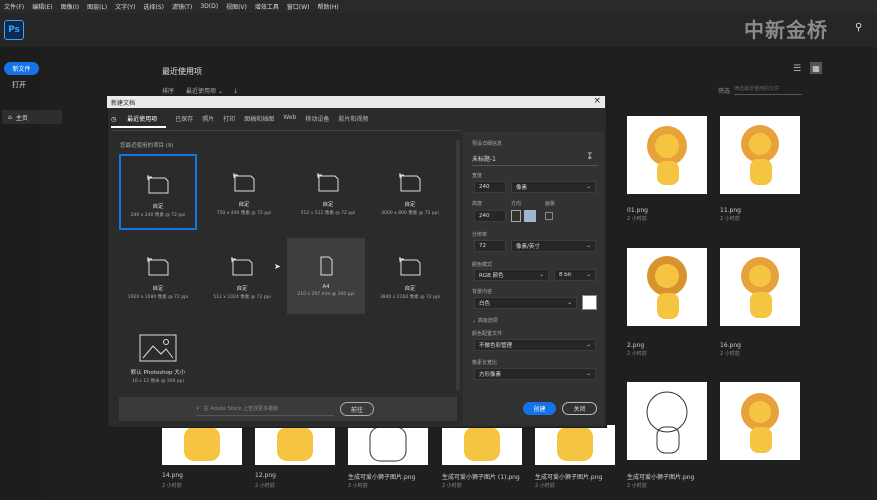 This screenshot has height=500, width=877. I want to click on scrollbar, so click(458, 265).